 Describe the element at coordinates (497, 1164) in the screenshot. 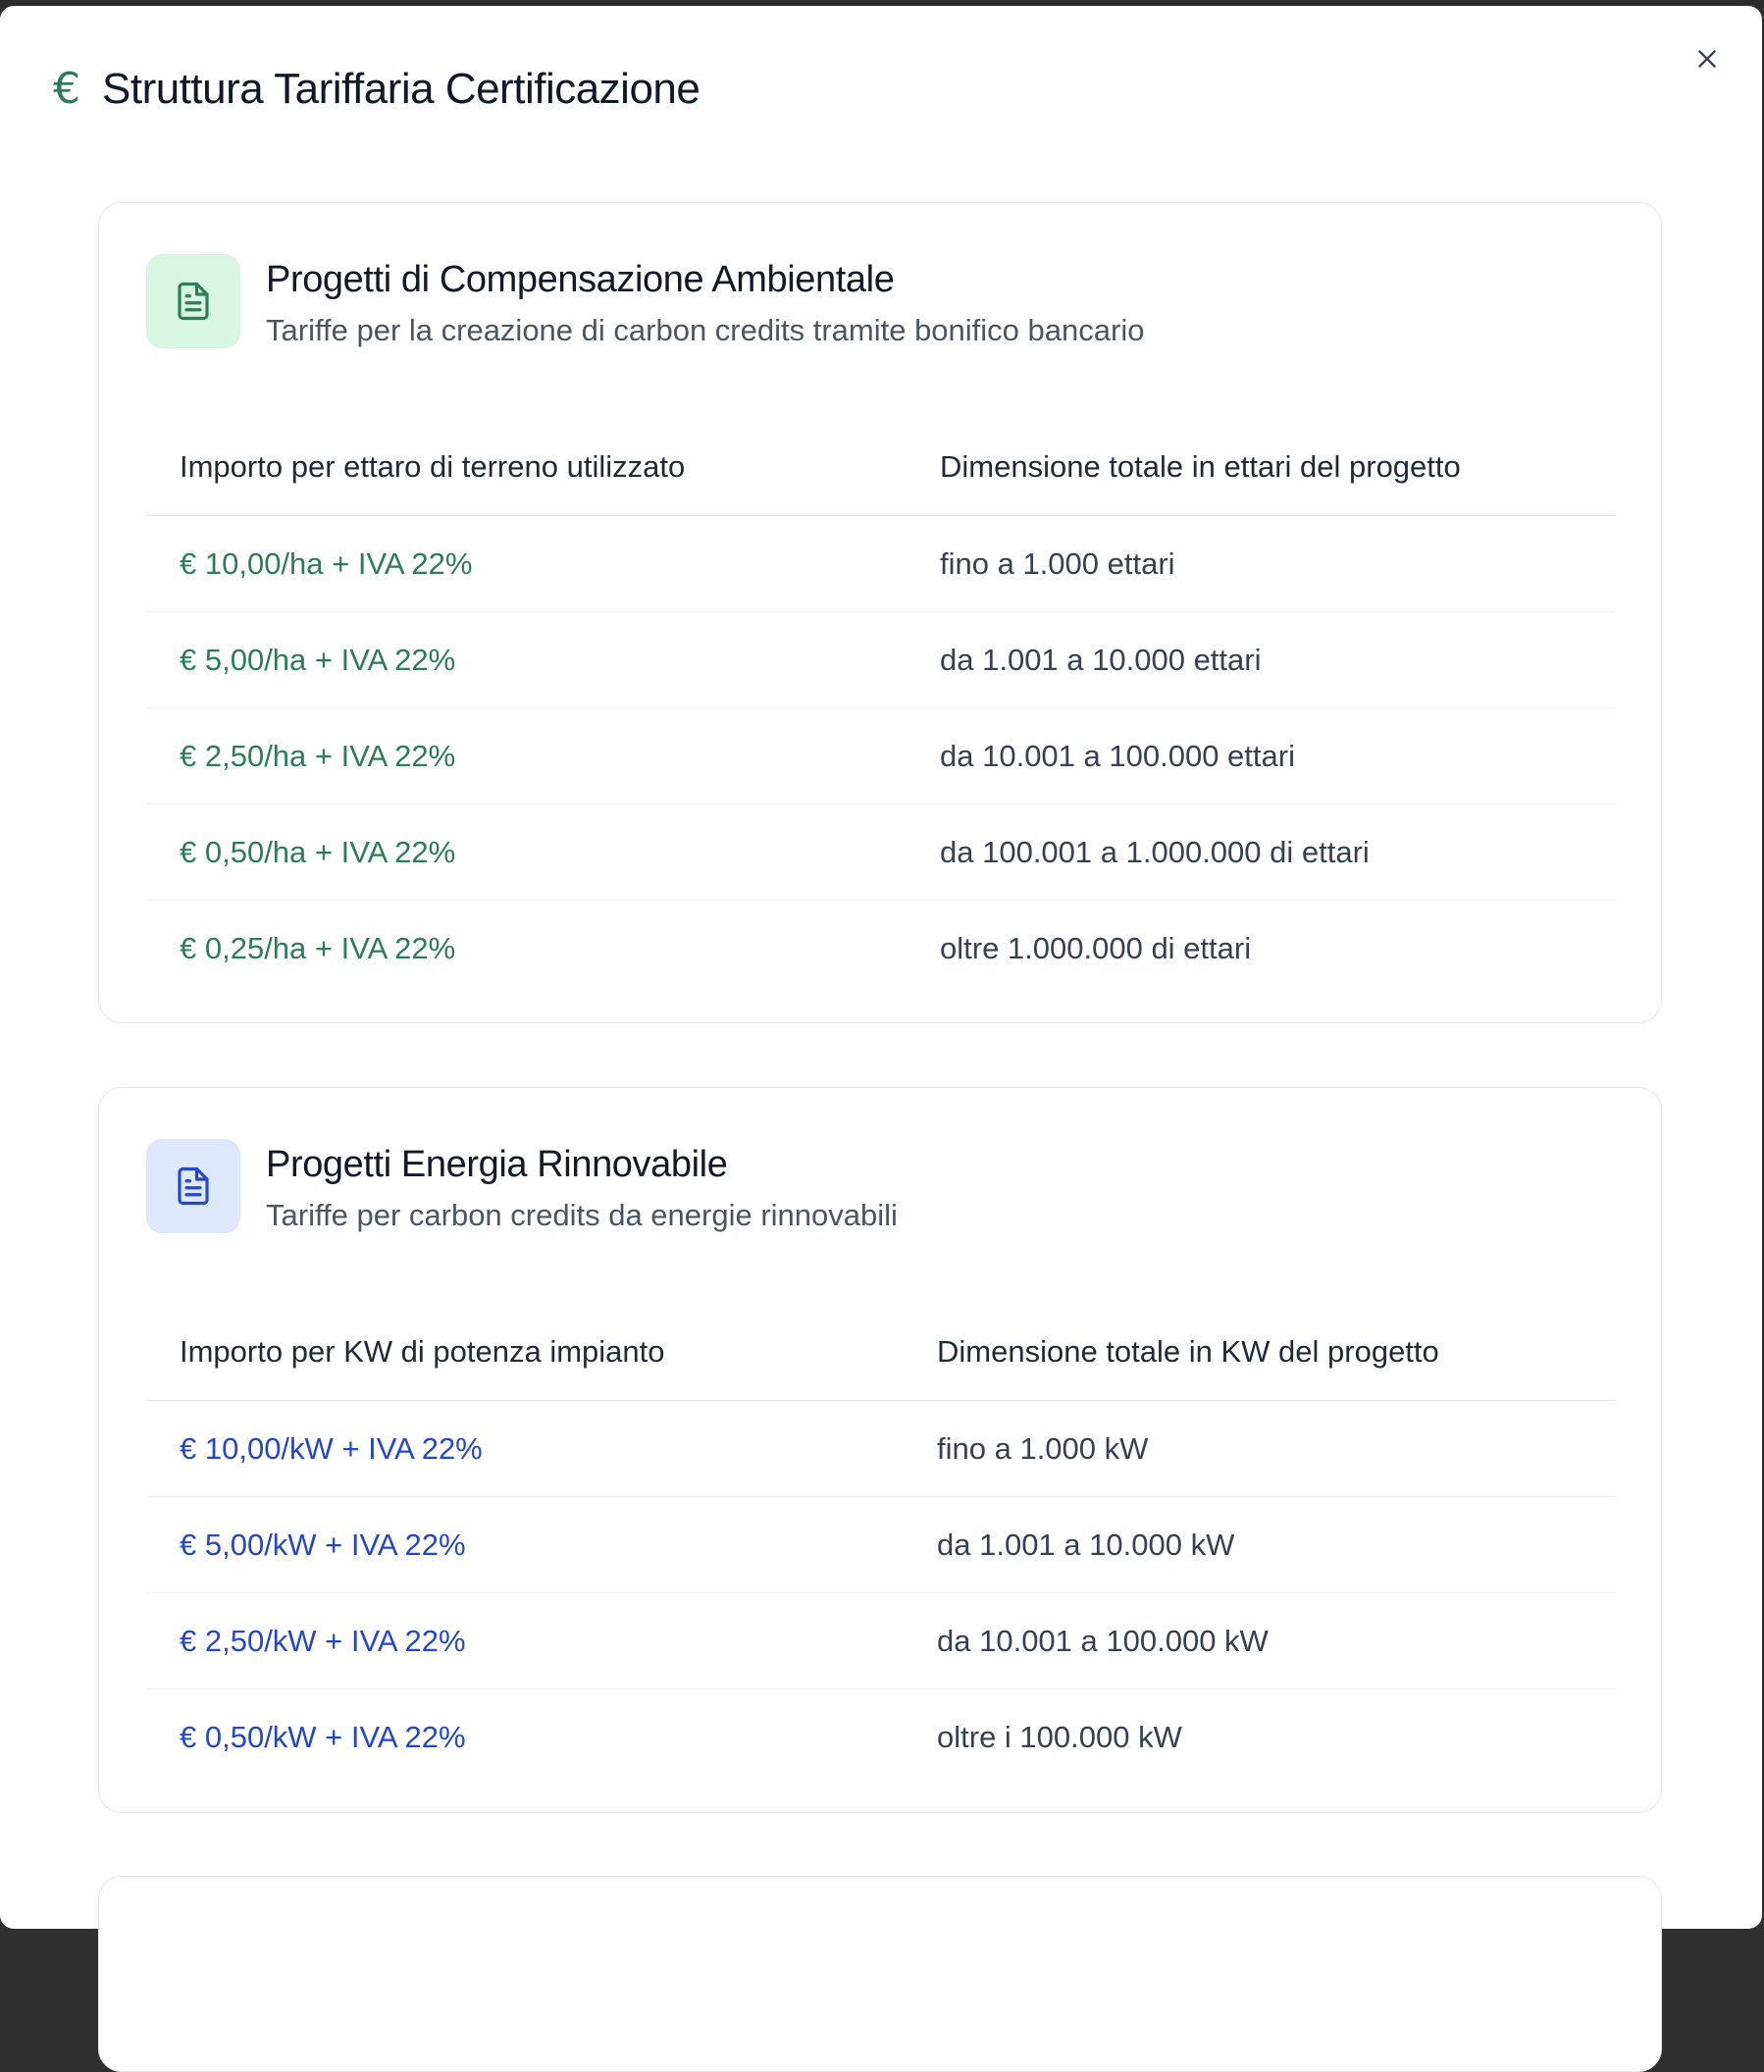

I see `section-title: Progetti Energia Rinnovabile` at that location.